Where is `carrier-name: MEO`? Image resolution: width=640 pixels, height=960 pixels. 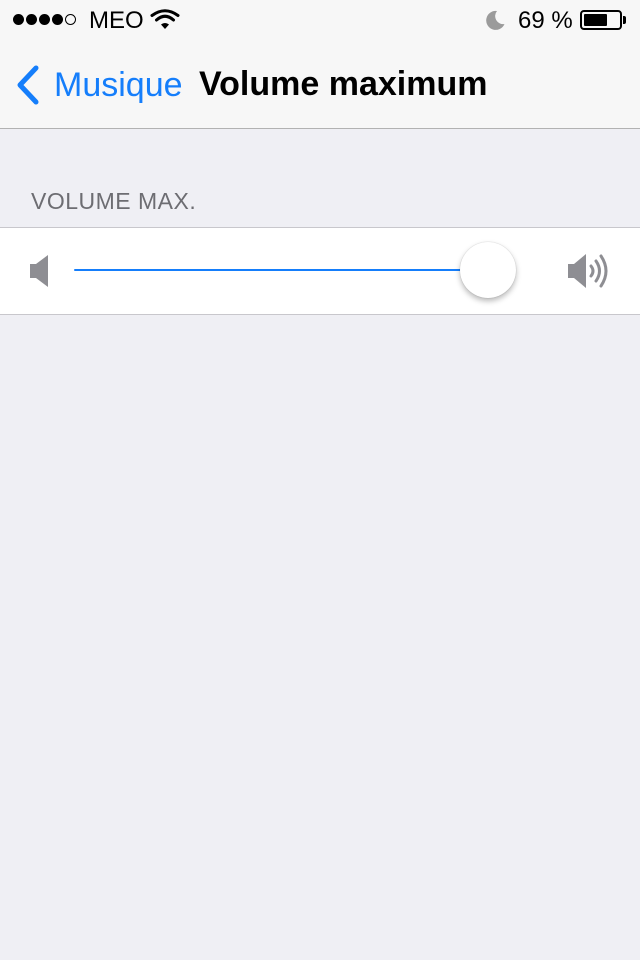 carrier-name: MEO is located at coordinates (116, 20).